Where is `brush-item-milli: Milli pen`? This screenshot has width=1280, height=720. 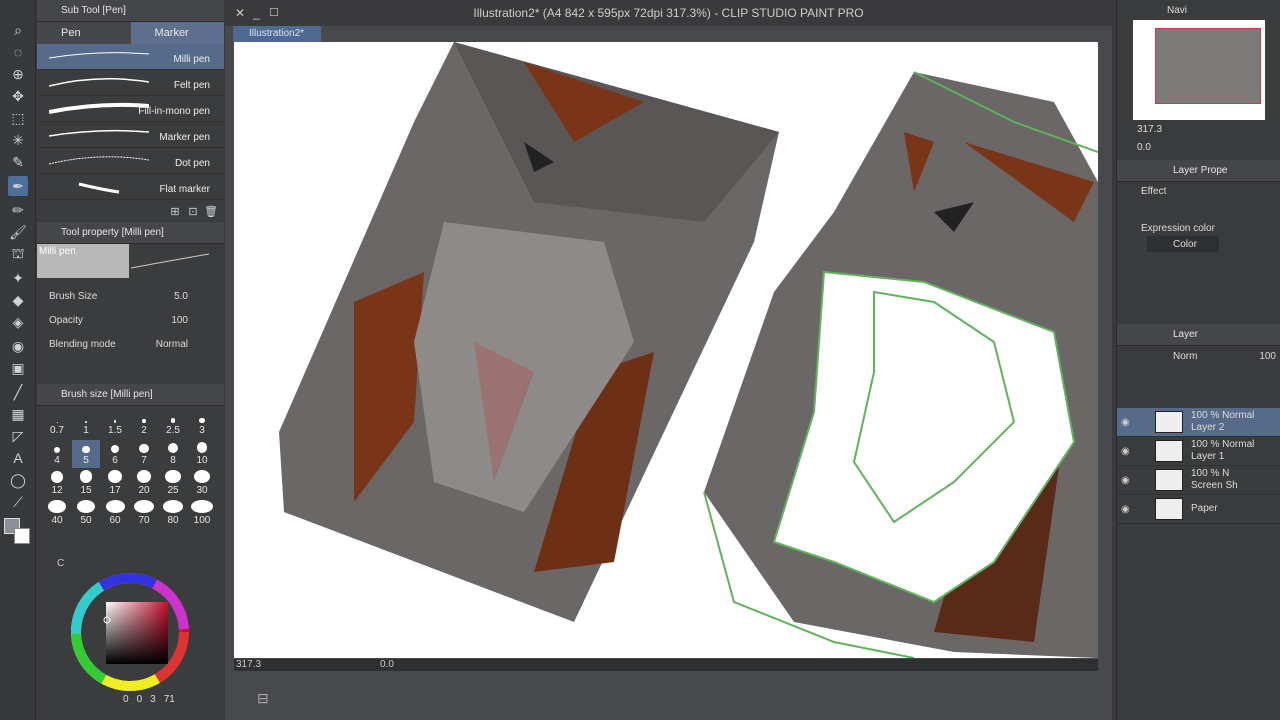 brush-item-milli: Milli pen is located at coordinates (130, 57).